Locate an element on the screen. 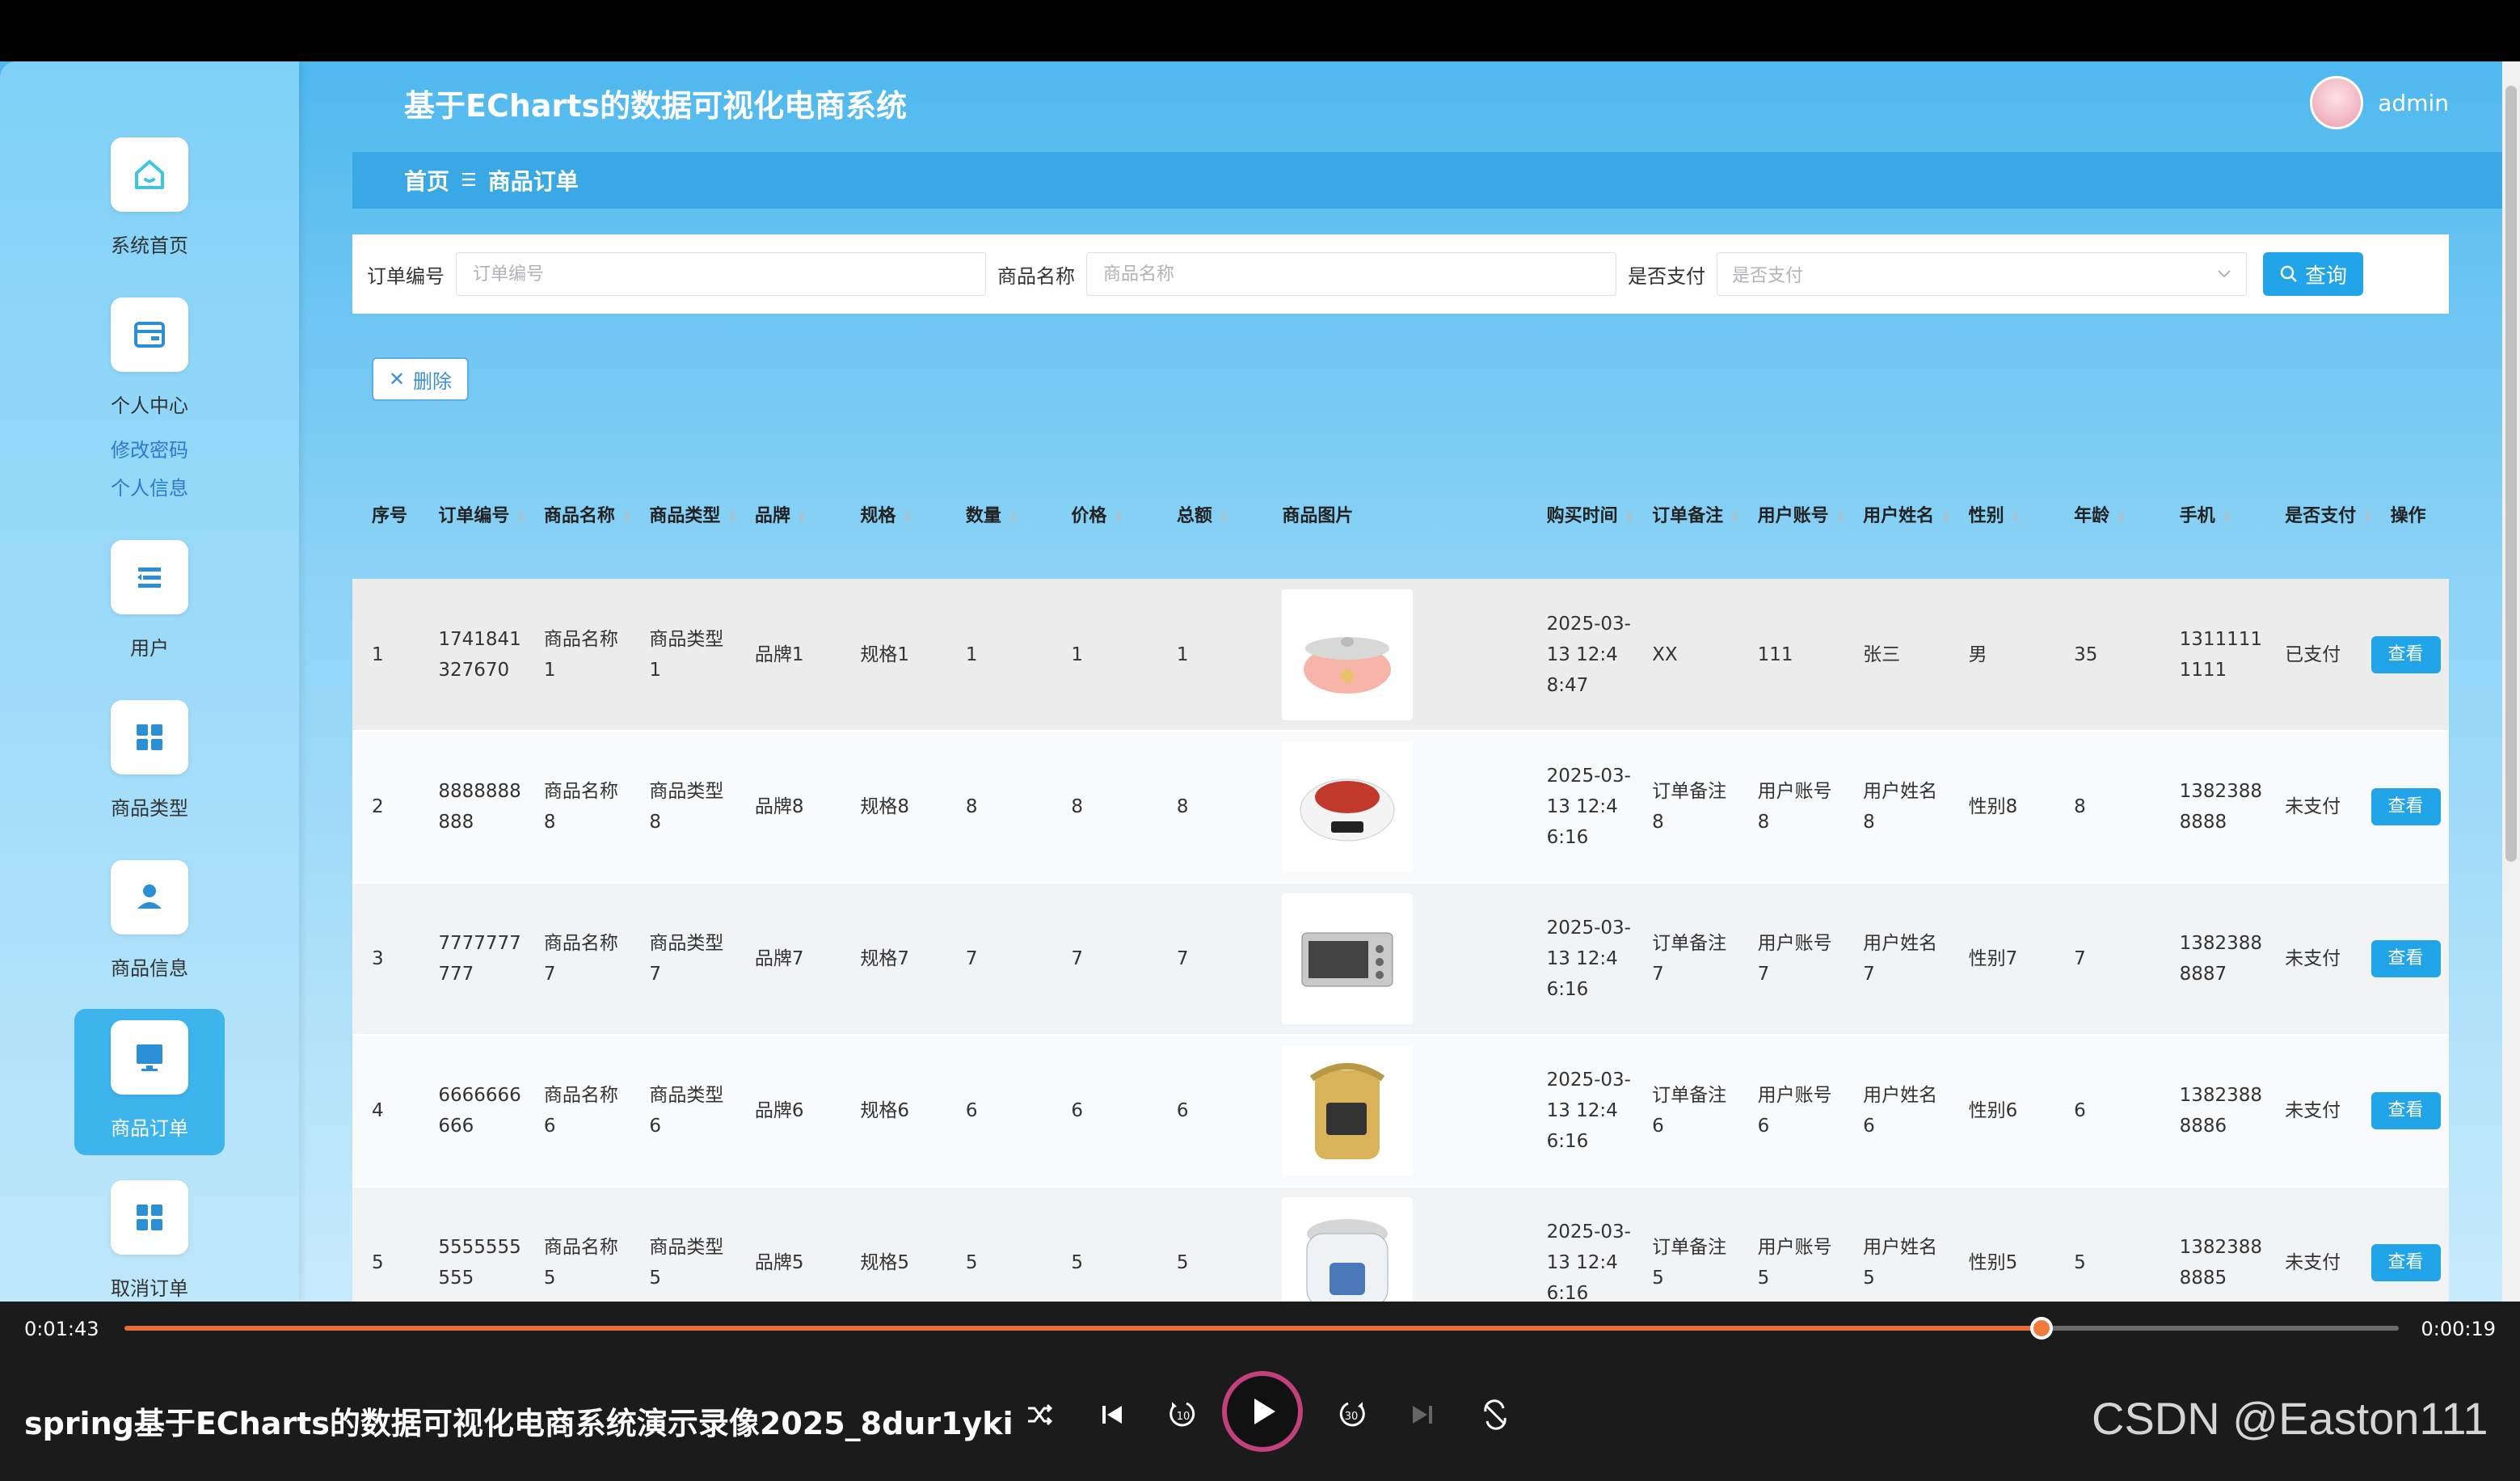 The height and width of the screenshot is (1481, 2520). user-menu: admin is located at coordinates (2379, 102).